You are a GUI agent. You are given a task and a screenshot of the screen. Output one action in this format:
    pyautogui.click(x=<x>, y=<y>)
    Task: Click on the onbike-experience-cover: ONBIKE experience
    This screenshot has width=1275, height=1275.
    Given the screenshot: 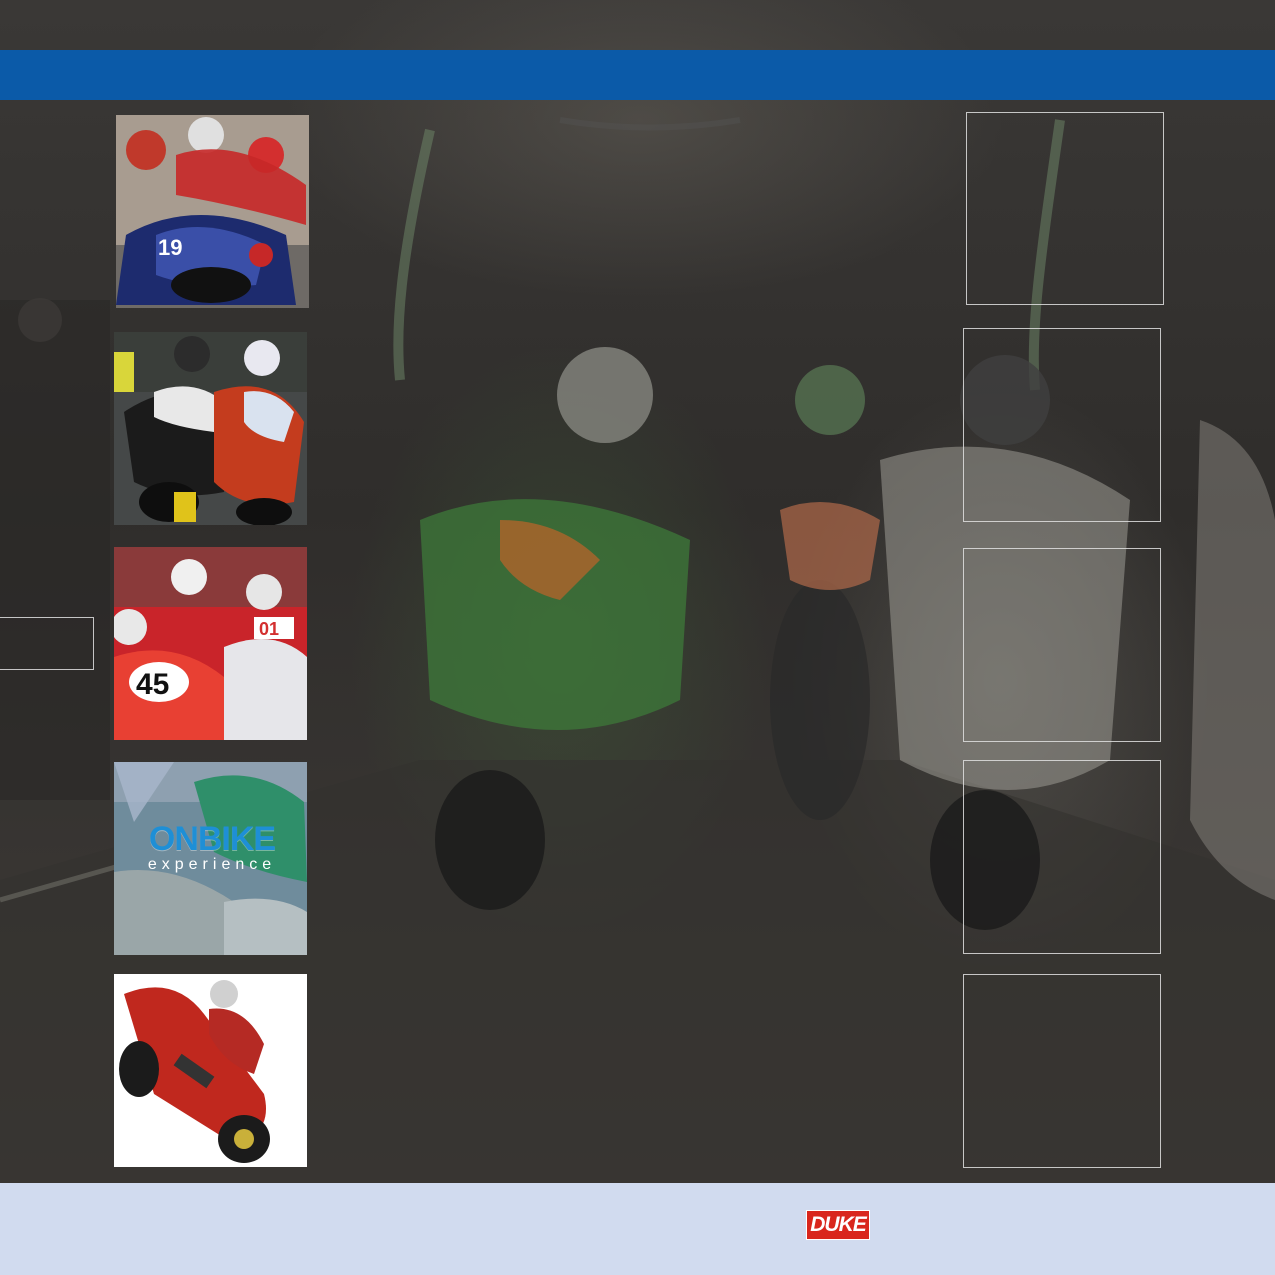 What is the action you would take?
    pyautogui.click(x=210, y=858)
    